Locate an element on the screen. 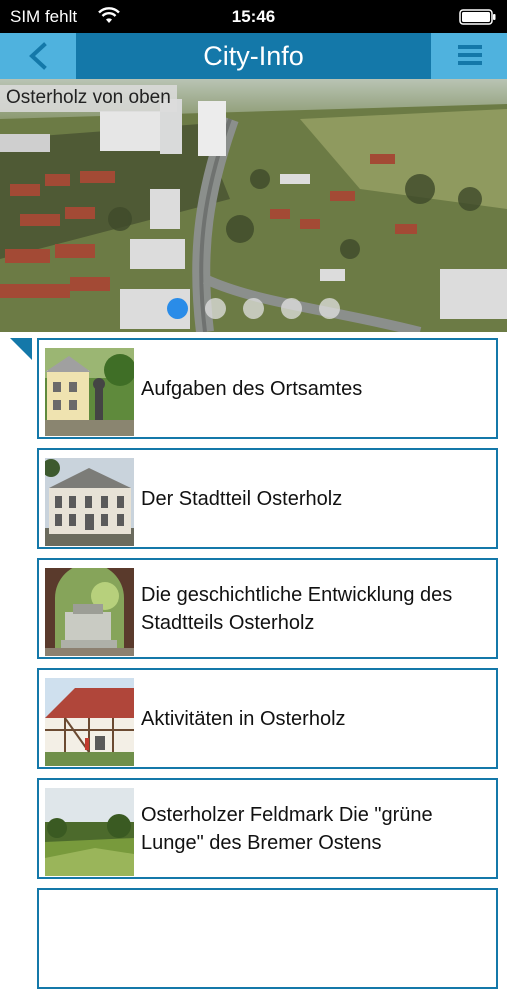  clock-time: 15:46 is located at coordinates (253, 16).